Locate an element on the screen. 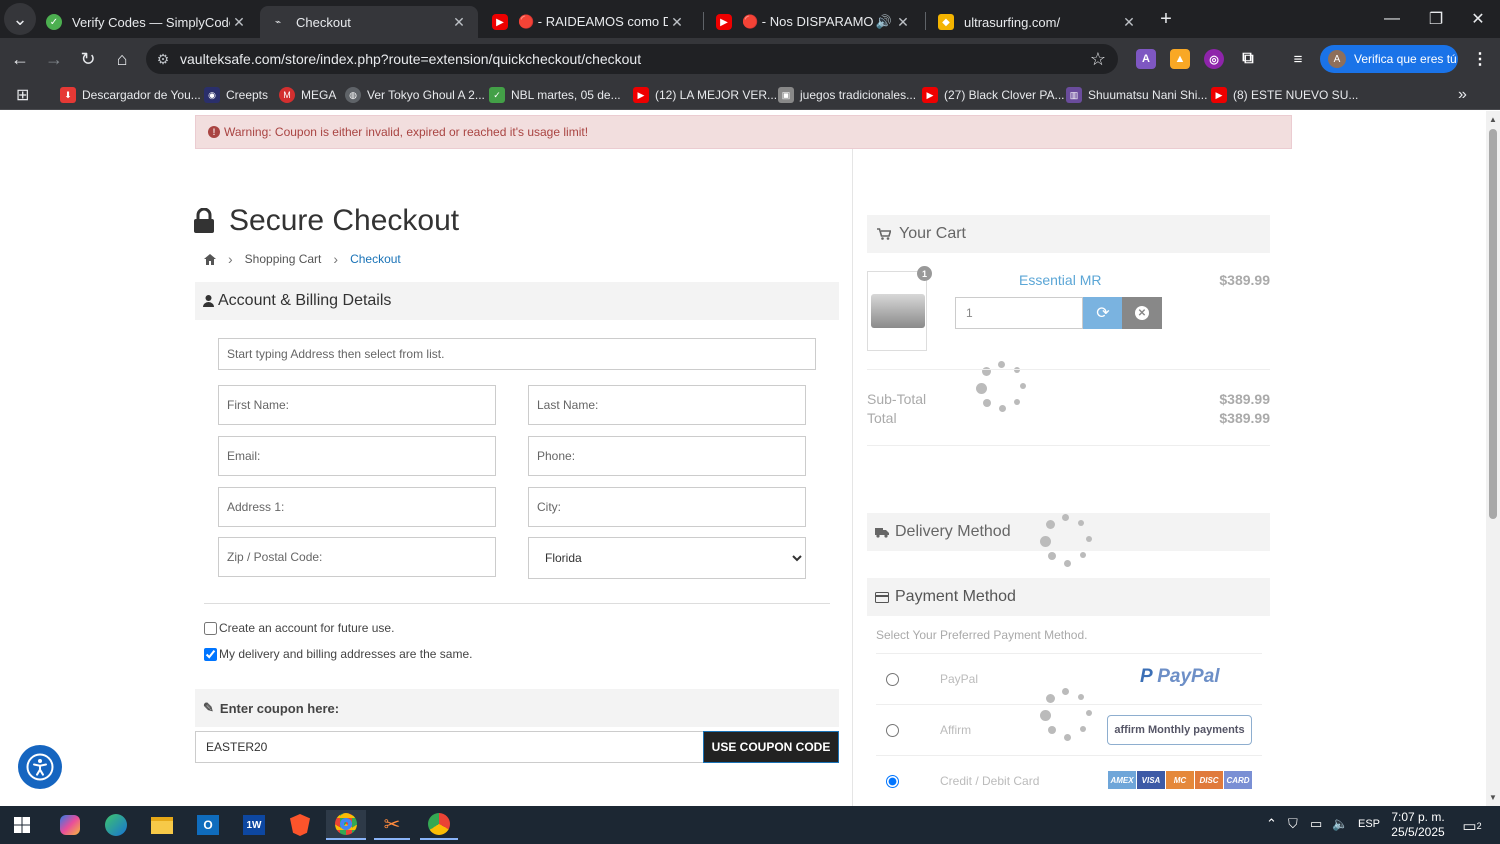 The height and width of the screenshot is (844, 1500). chrome-profile-icon is located at coordinates (439, 825).